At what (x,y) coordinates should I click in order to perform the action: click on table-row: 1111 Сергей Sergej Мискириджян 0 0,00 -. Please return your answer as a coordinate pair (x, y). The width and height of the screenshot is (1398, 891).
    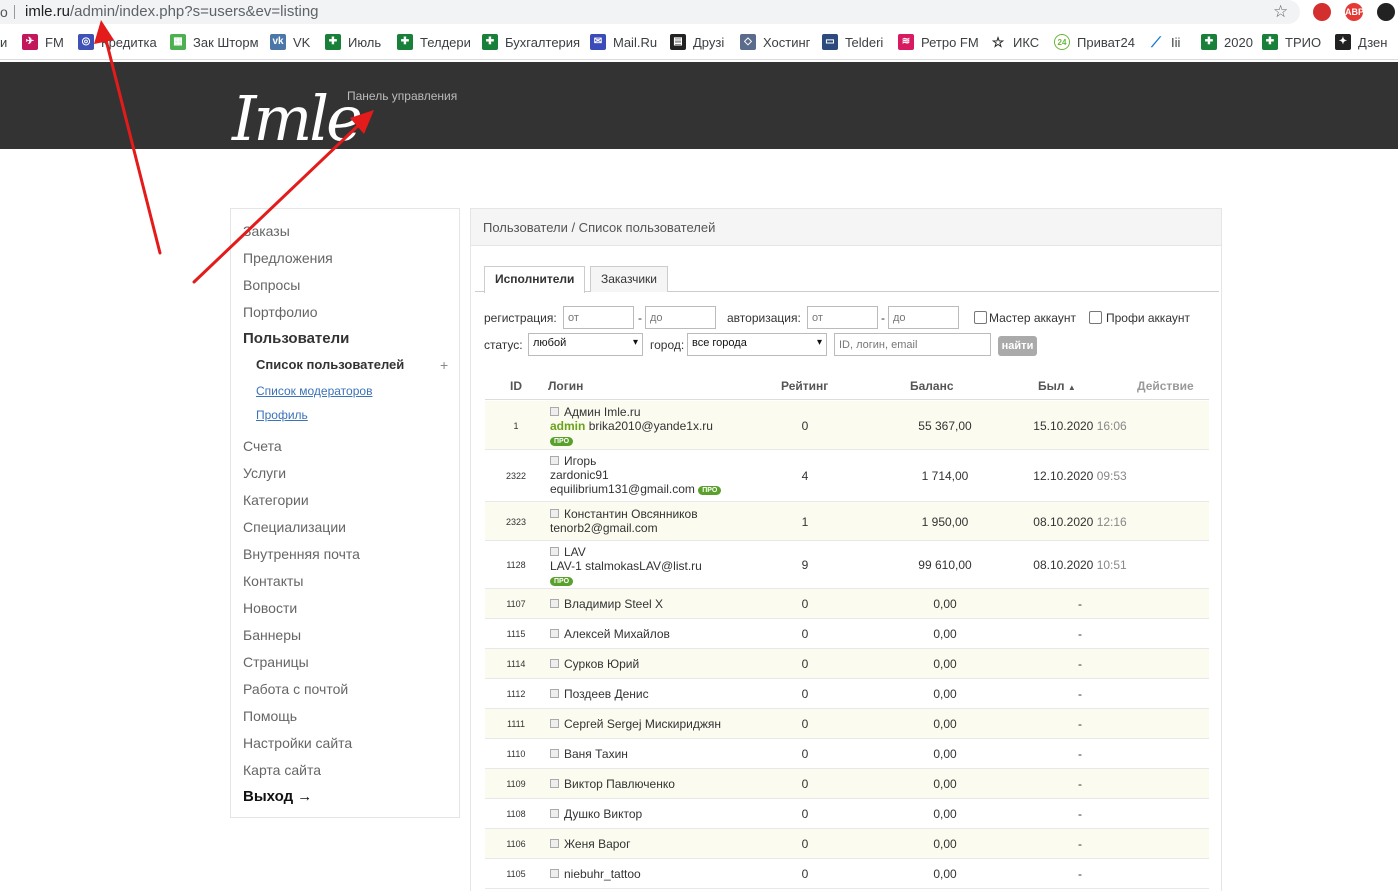
    Looking at the image, I should click on (847, 724).